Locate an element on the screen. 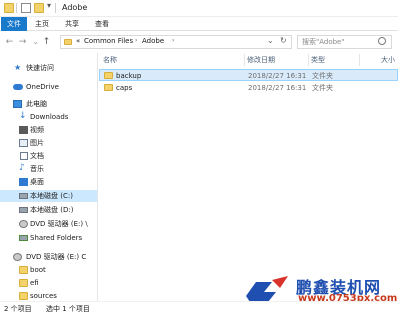 This screenshot has height=314, width=398. nav-shared-folders: Shared Folders is located at coordinates (48, 238).